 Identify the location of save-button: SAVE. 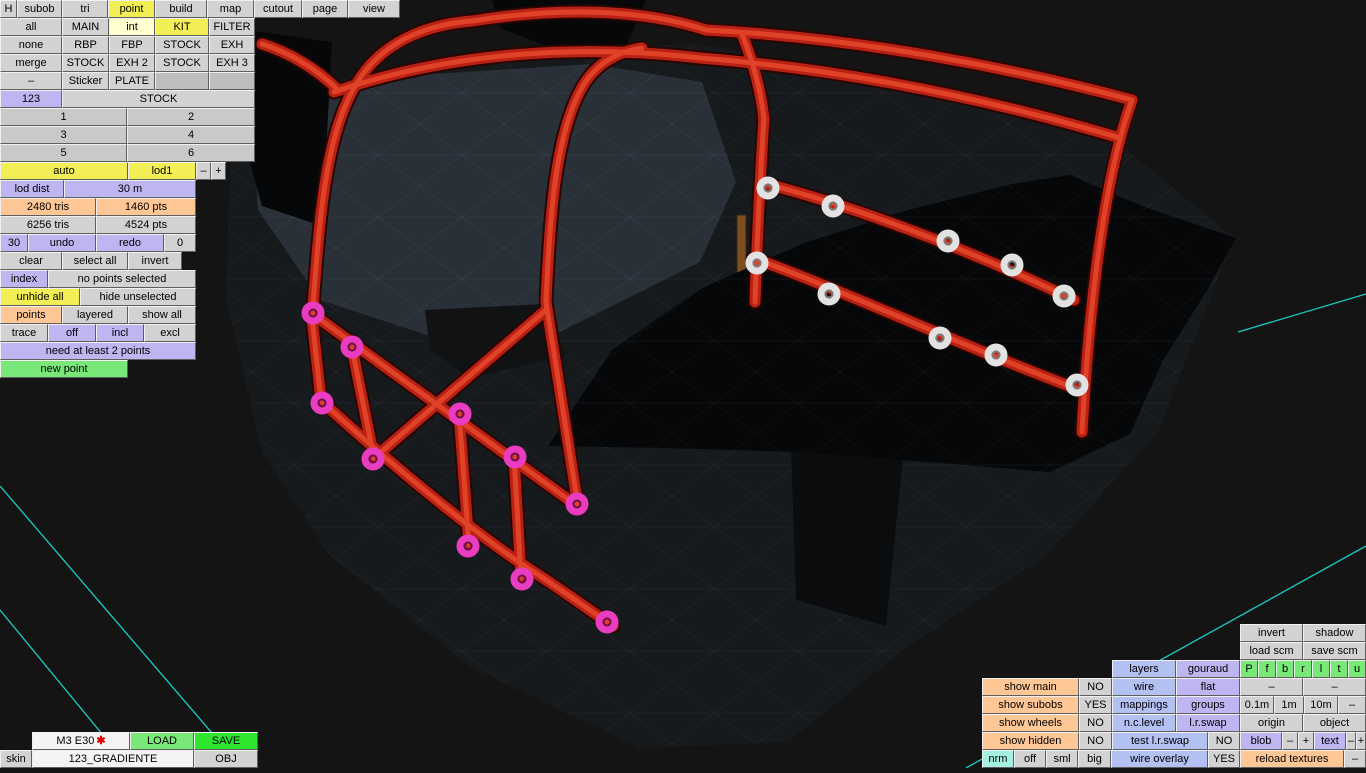
(226, 741).